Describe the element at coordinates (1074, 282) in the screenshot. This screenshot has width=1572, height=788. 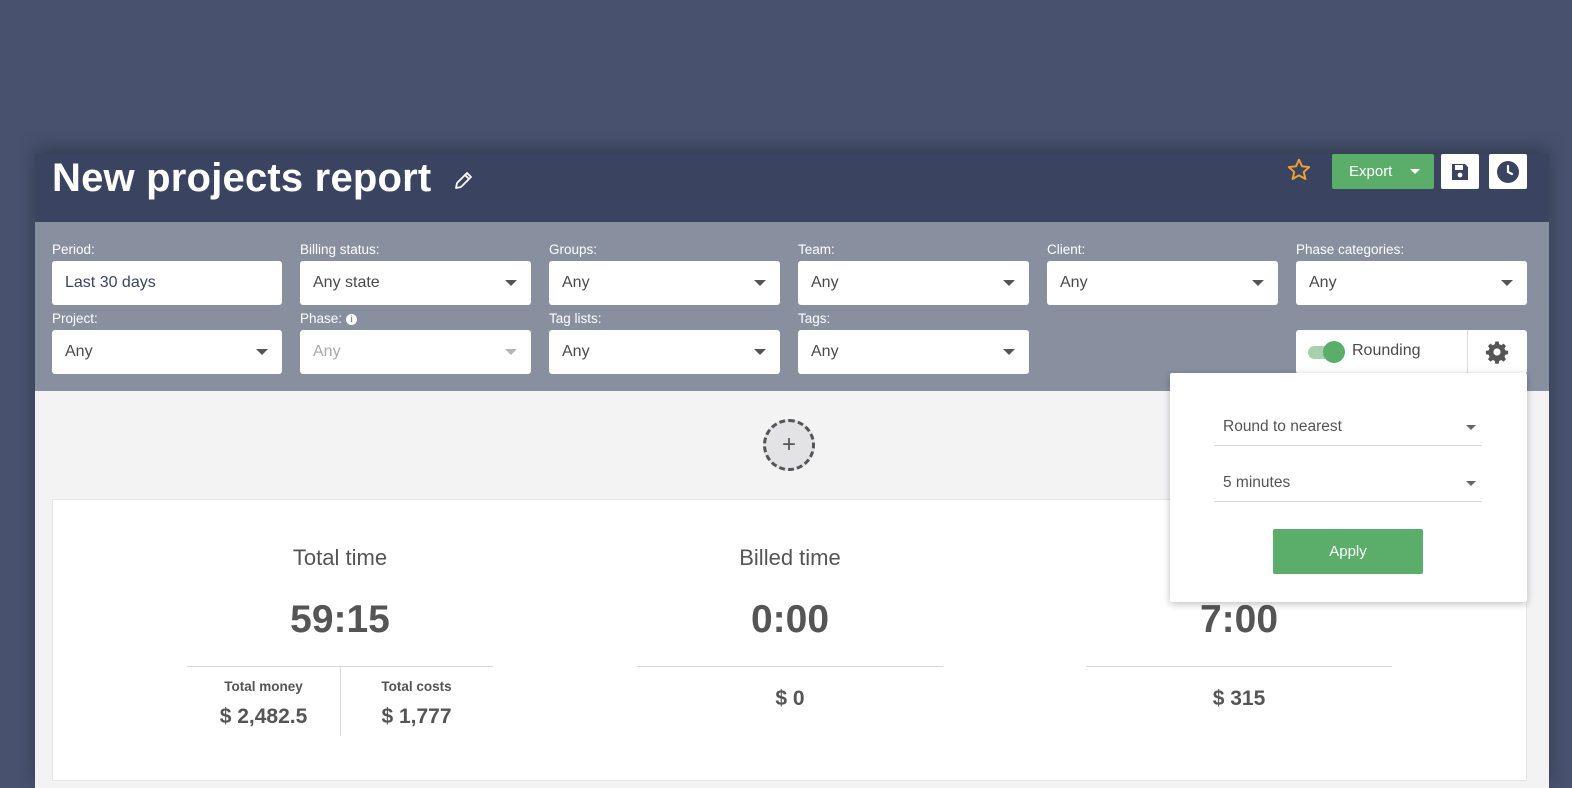
I see `client-value: Any` at that location.